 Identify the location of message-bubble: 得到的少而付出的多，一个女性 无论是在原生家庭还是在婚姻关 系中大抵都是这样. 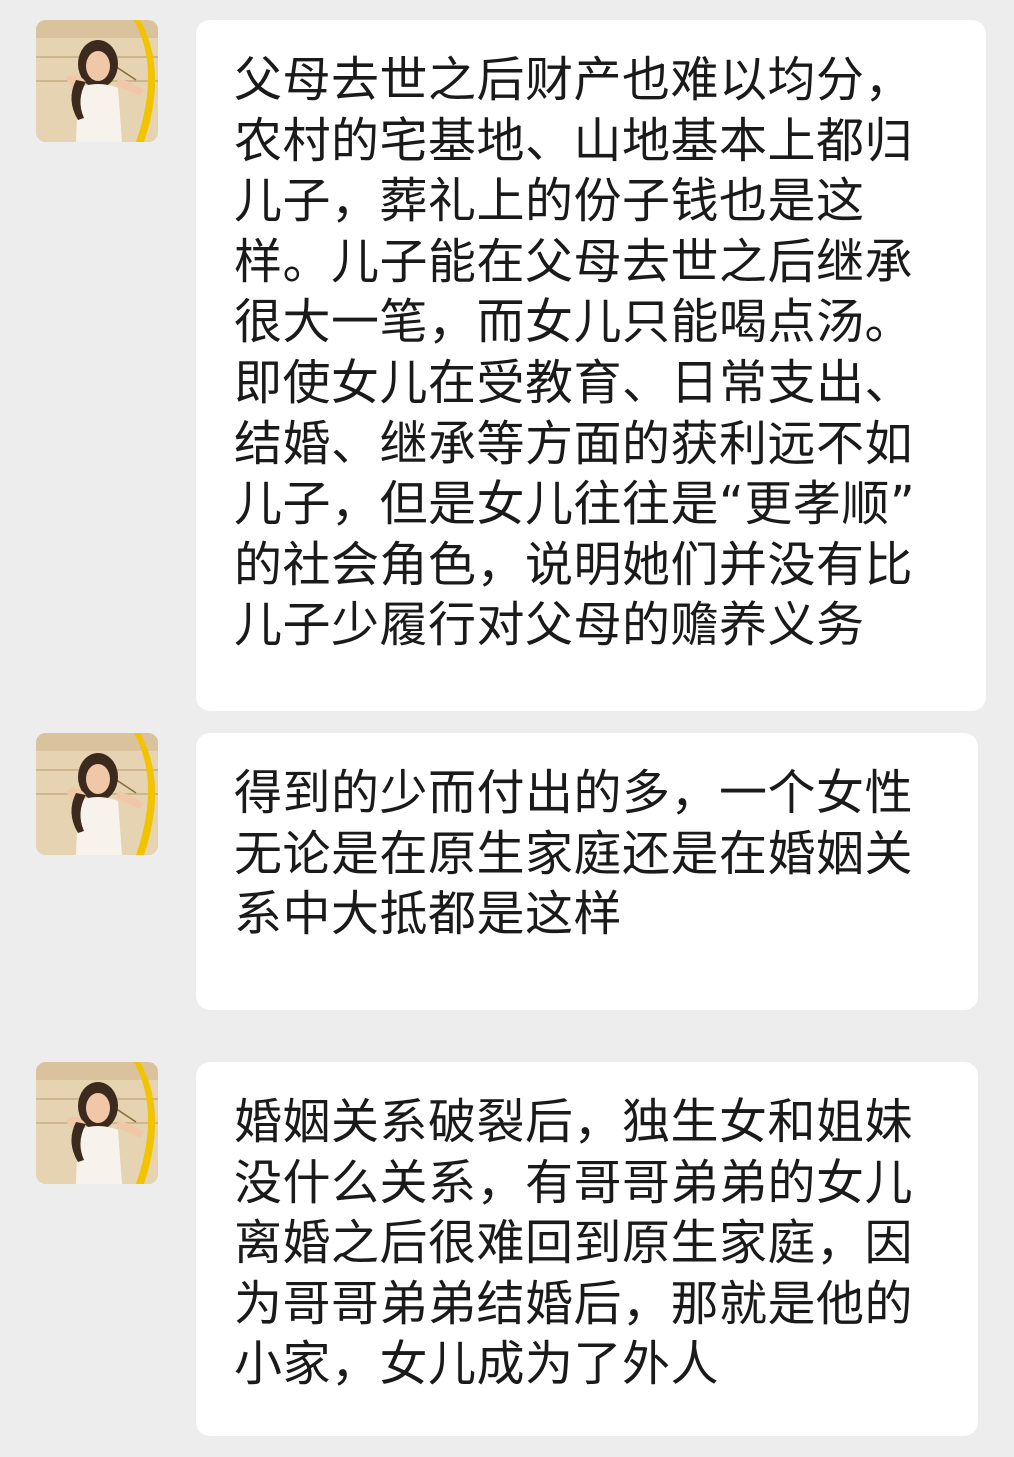
(587, 871).